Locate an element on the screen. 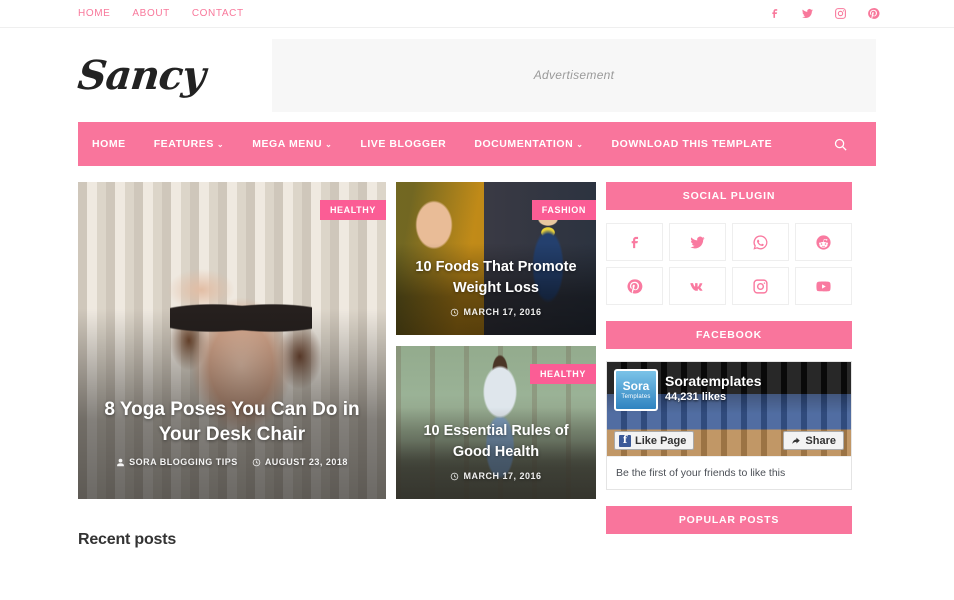 This screenshot has height=600, width=954. nav-item-features: FEATURES ⌄ is located at coordinates (189, 144).